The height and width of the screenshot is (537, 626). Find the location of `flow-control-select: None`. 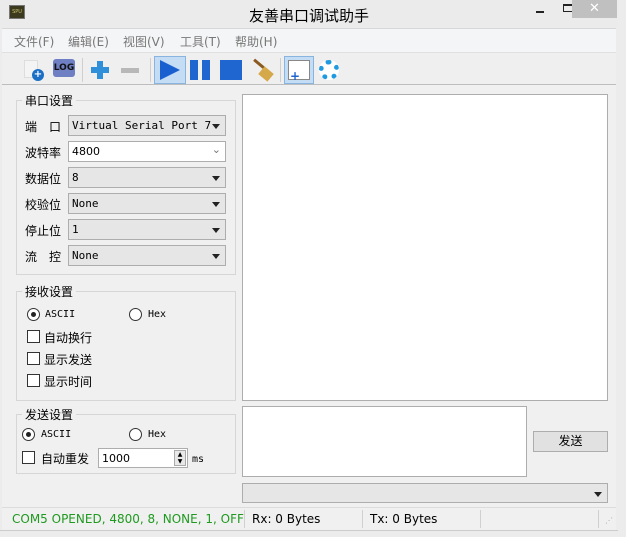

flow-control-select: None is located at coordinates (147, 255).